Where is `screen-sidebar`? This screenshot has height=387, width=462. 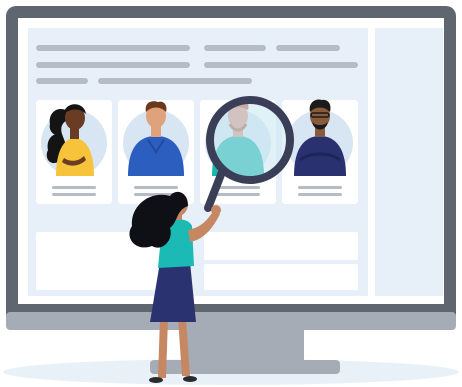
screen-sidebar is located at coordinates (409, 162).